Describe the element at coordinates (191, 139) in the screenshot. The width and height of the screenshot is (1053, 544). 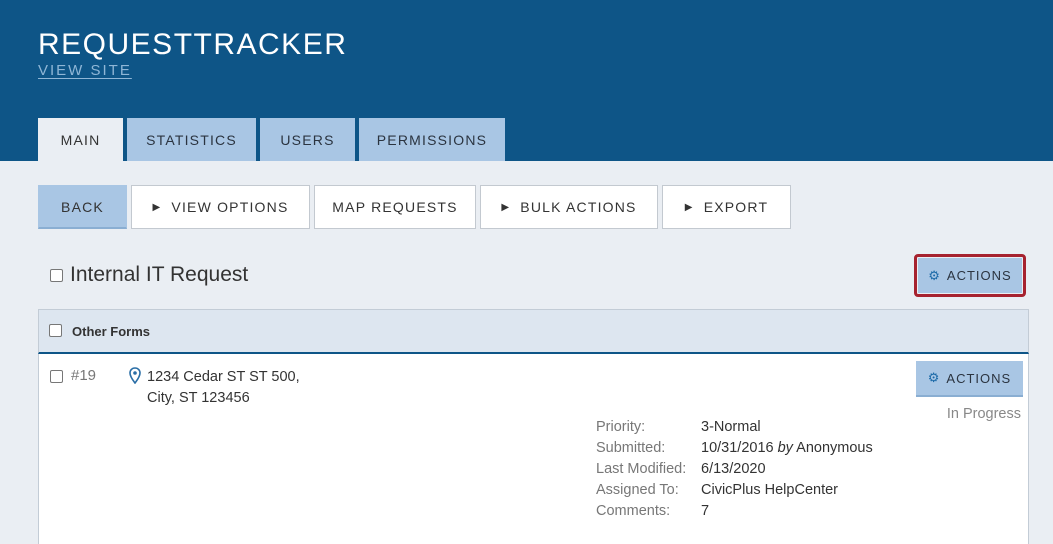
I see `tab-statistics: STATISTICS` at that location.